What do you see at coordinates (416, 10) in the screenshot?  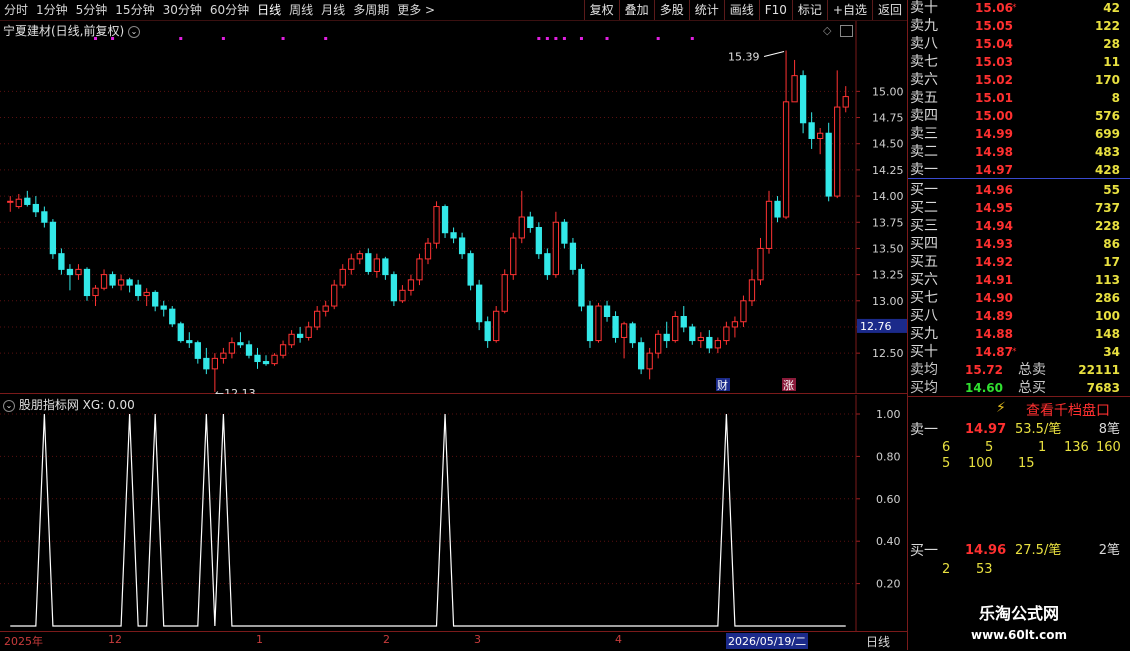 I see `period-tab-10: 更多 >` at bounding box center [416, 10].